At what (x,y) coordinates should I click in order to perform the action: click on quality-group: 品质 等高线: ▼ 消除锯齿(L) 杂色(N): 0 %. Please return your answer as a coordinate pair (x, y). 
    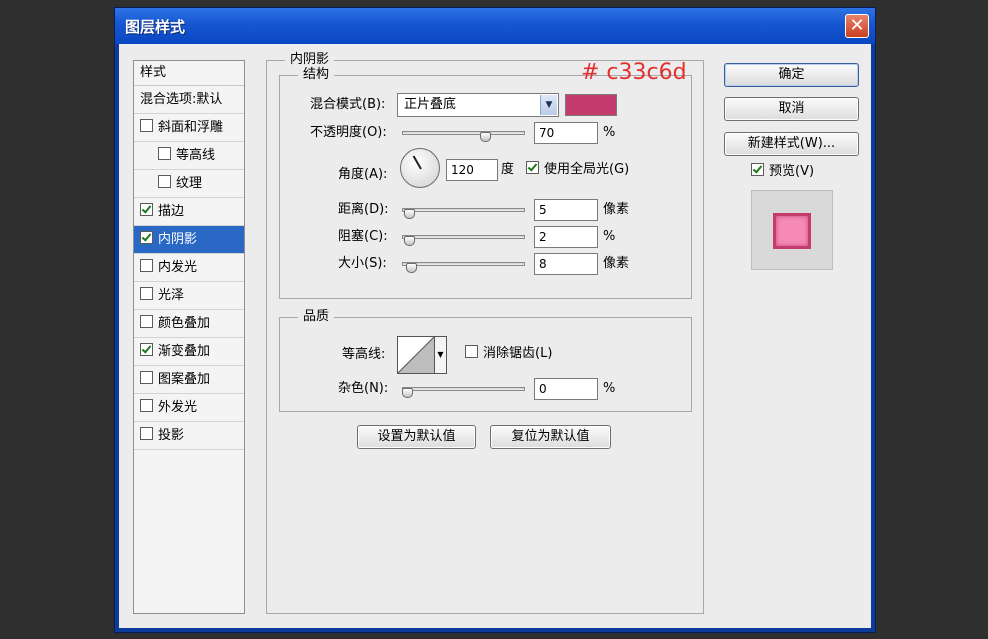
    Looking at the image, I should click on (485, 360).